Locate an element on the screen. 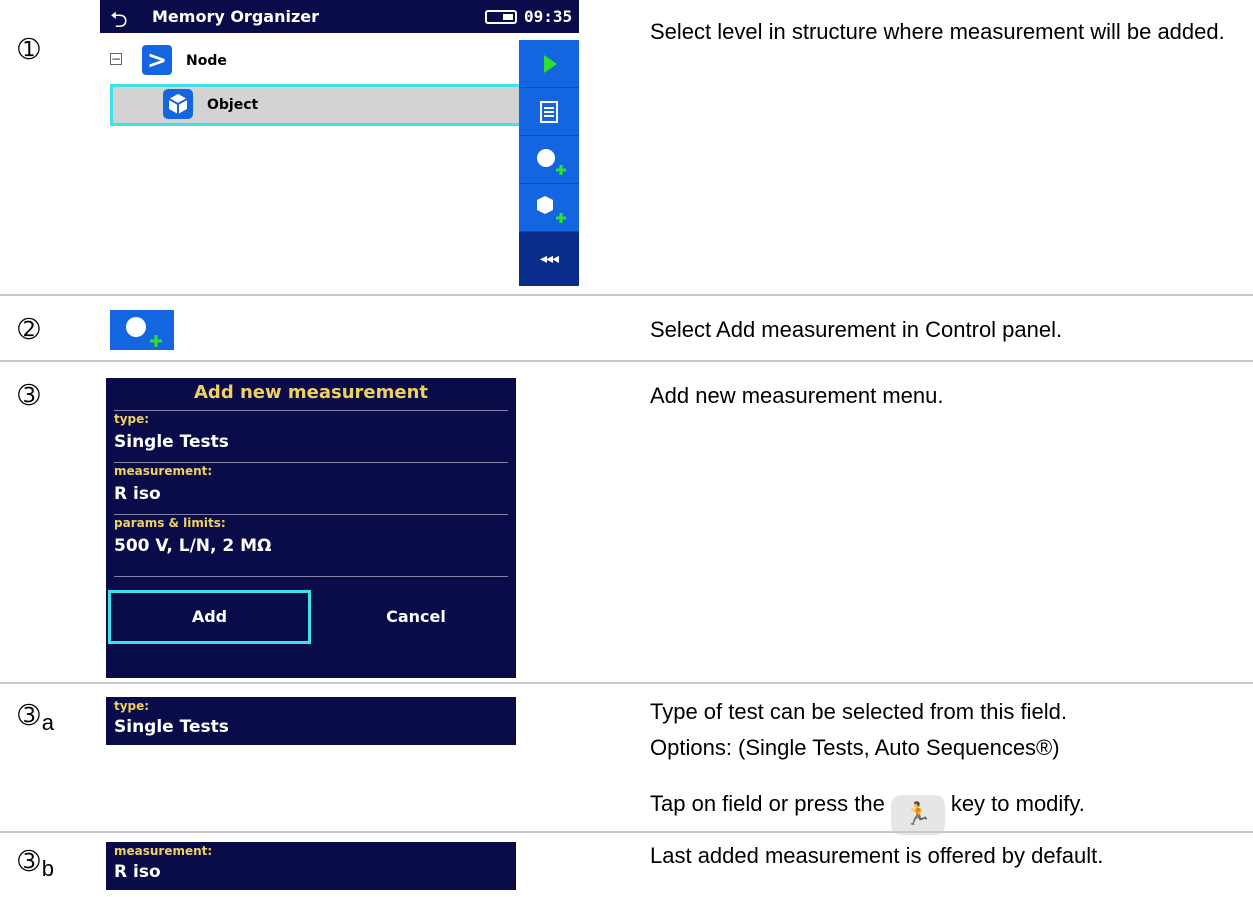 This screenshot has width=1253, height=897. add-button: Add is located at coordinates (209, 617).